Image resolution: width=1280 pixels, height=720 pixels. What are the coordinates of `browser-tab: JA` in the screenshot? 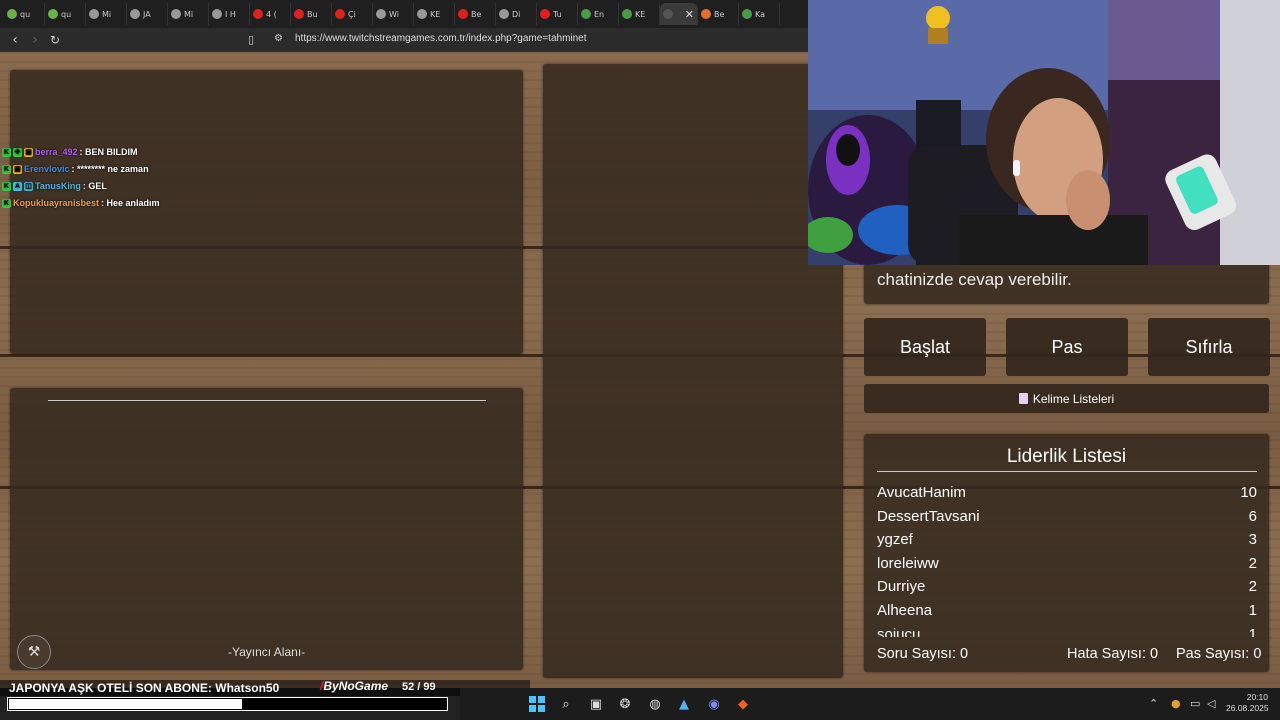 It's located at (147, 14).